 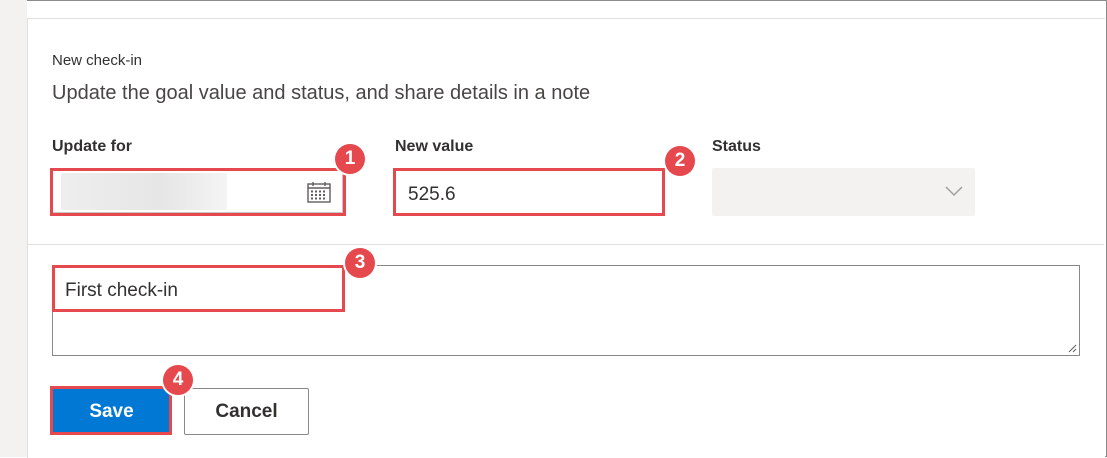 What do you see at coordinates (843, 192) in the screenshot?
I see `status-dropdown` at bounding box center [843, 192].